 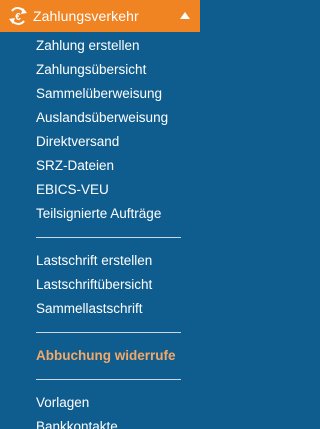 I want to click on menu-item-srz-dateien: SRZ-Dateien, so click(x=100, y=166).